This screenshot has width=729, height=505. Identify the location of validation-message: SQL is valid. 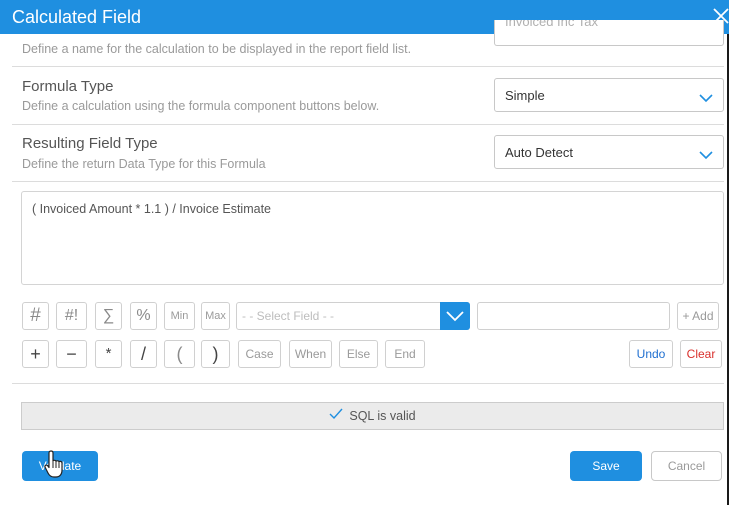
(372, 415).